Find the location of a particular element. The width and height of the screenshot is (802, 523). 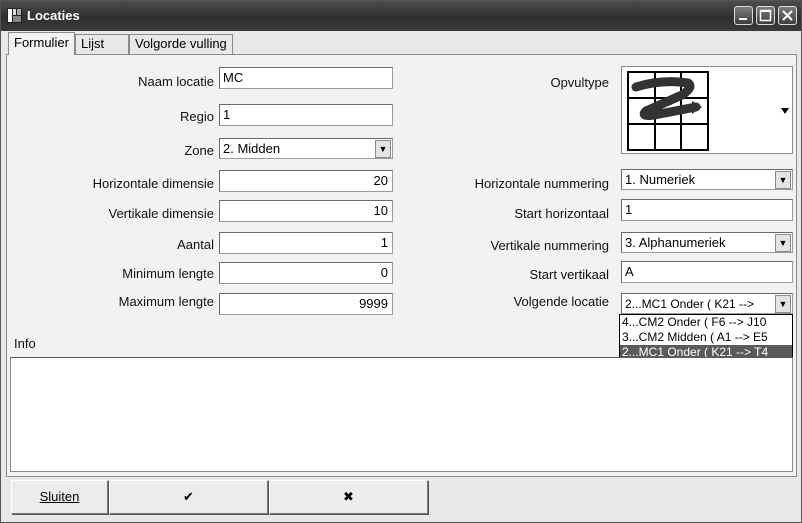

cancel-button: ✖ is located at coordinates (348, 497).